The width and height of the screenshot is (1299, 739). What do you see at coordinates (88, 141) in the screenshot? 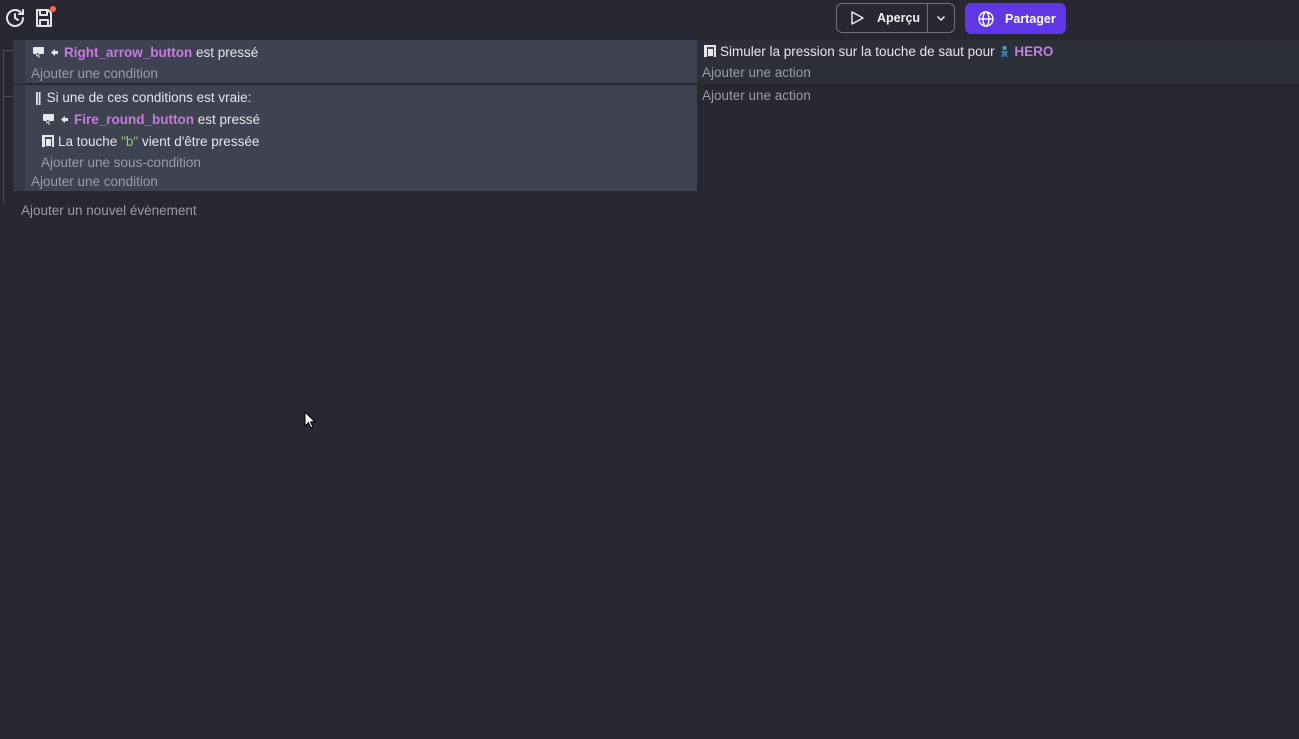
I see `condition-text: La touche` at bounding box center [88, 141].